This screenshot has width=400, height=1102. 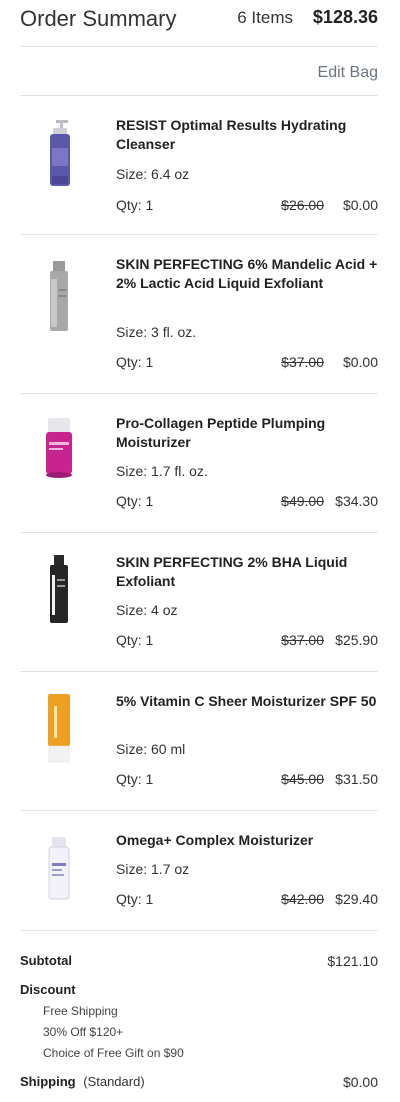 I want to click on product-size: Size: 4 oz, so click(x=147, y=610).